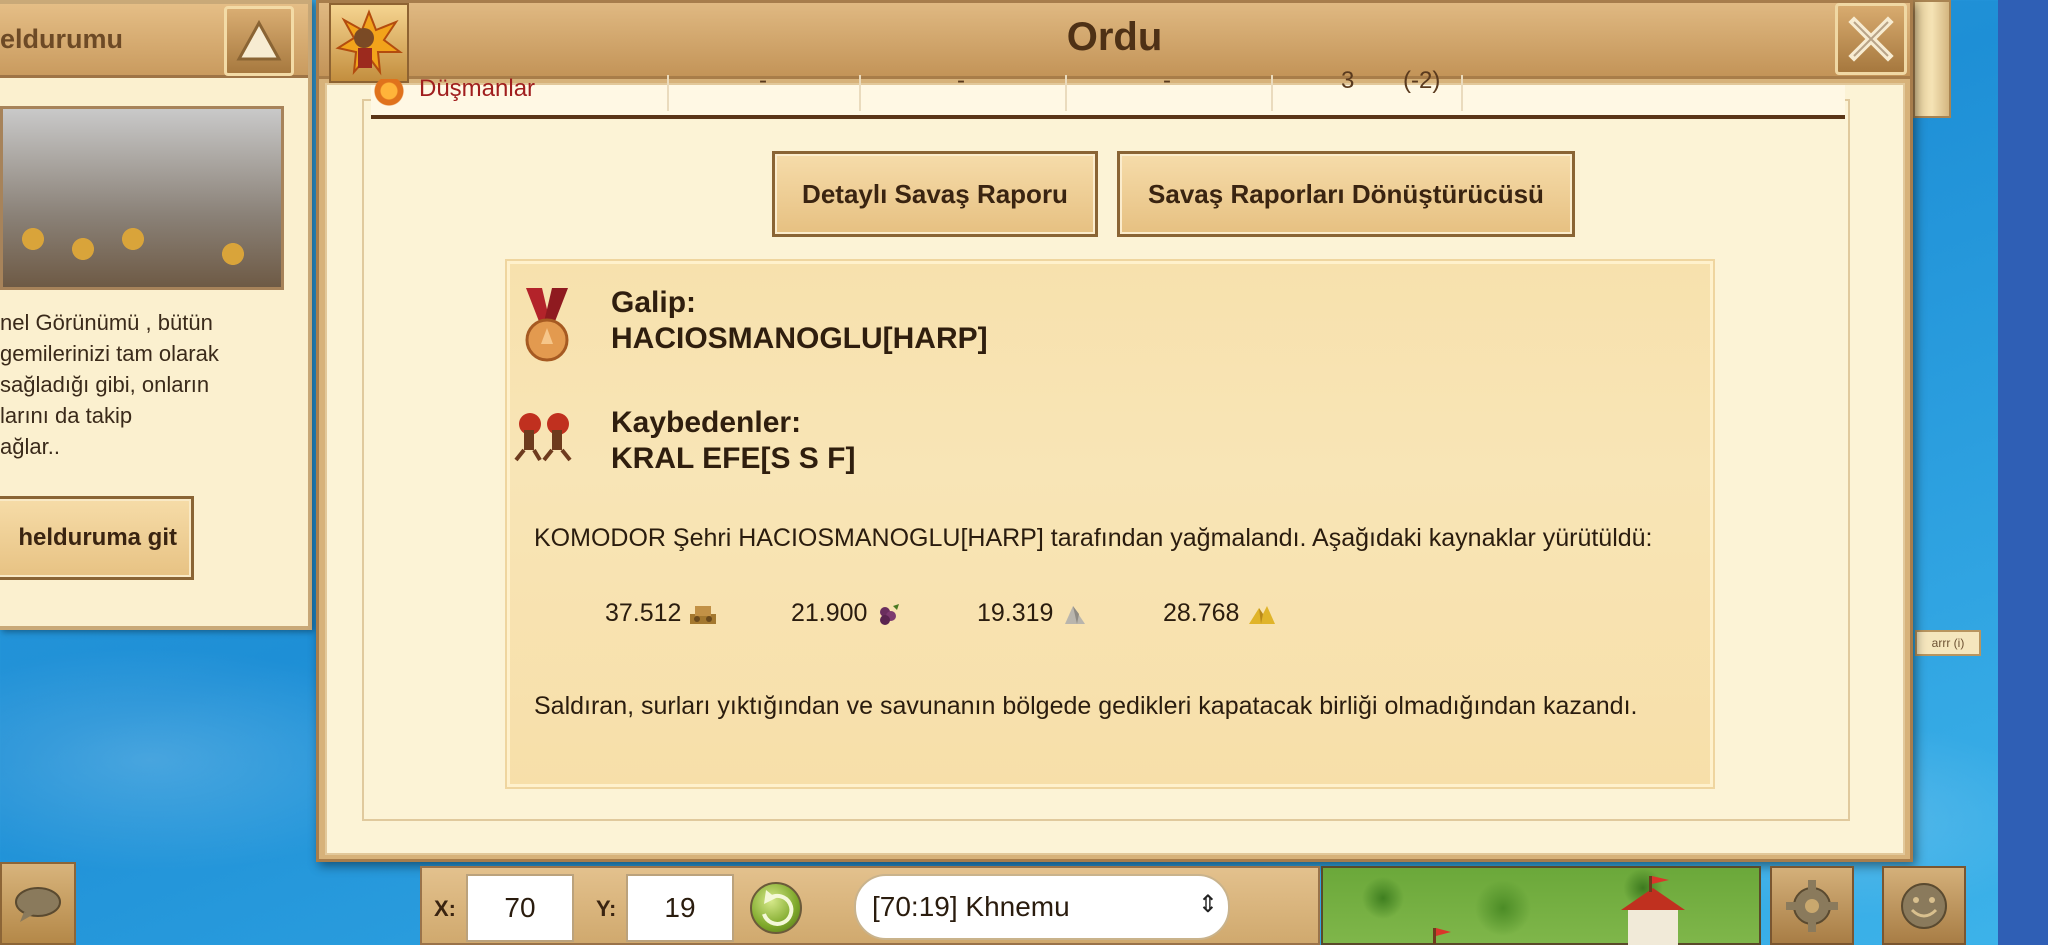 This screenshot has height=945, width=2048. I want to click on left-panel-header: eldurumu, so click(154, 41).